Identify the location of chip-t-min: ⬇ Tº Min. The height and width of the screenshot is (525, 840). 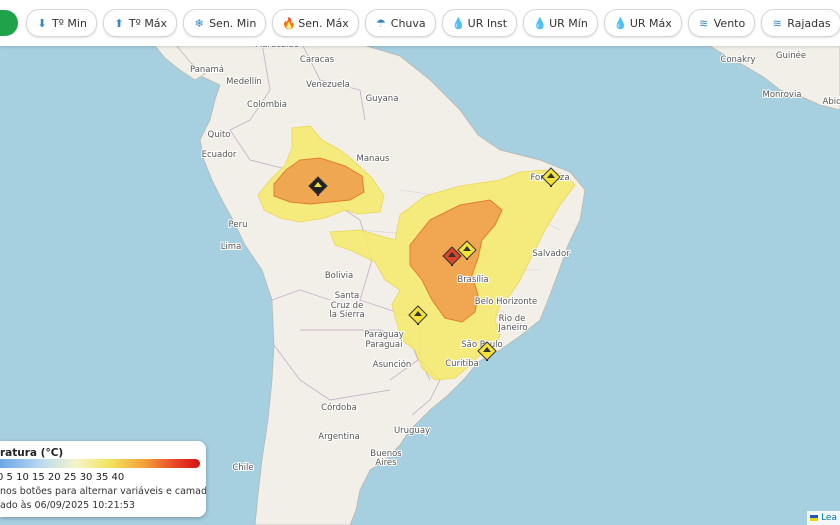
(61, 23).